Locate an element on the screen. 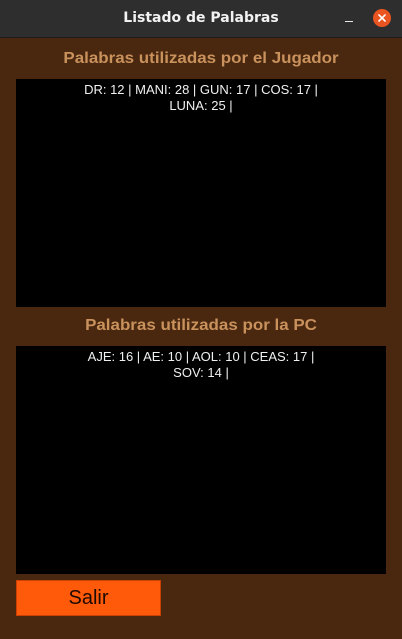 The image size is (402, 639). exit-button: Salir is located at coordinates (88, 598).